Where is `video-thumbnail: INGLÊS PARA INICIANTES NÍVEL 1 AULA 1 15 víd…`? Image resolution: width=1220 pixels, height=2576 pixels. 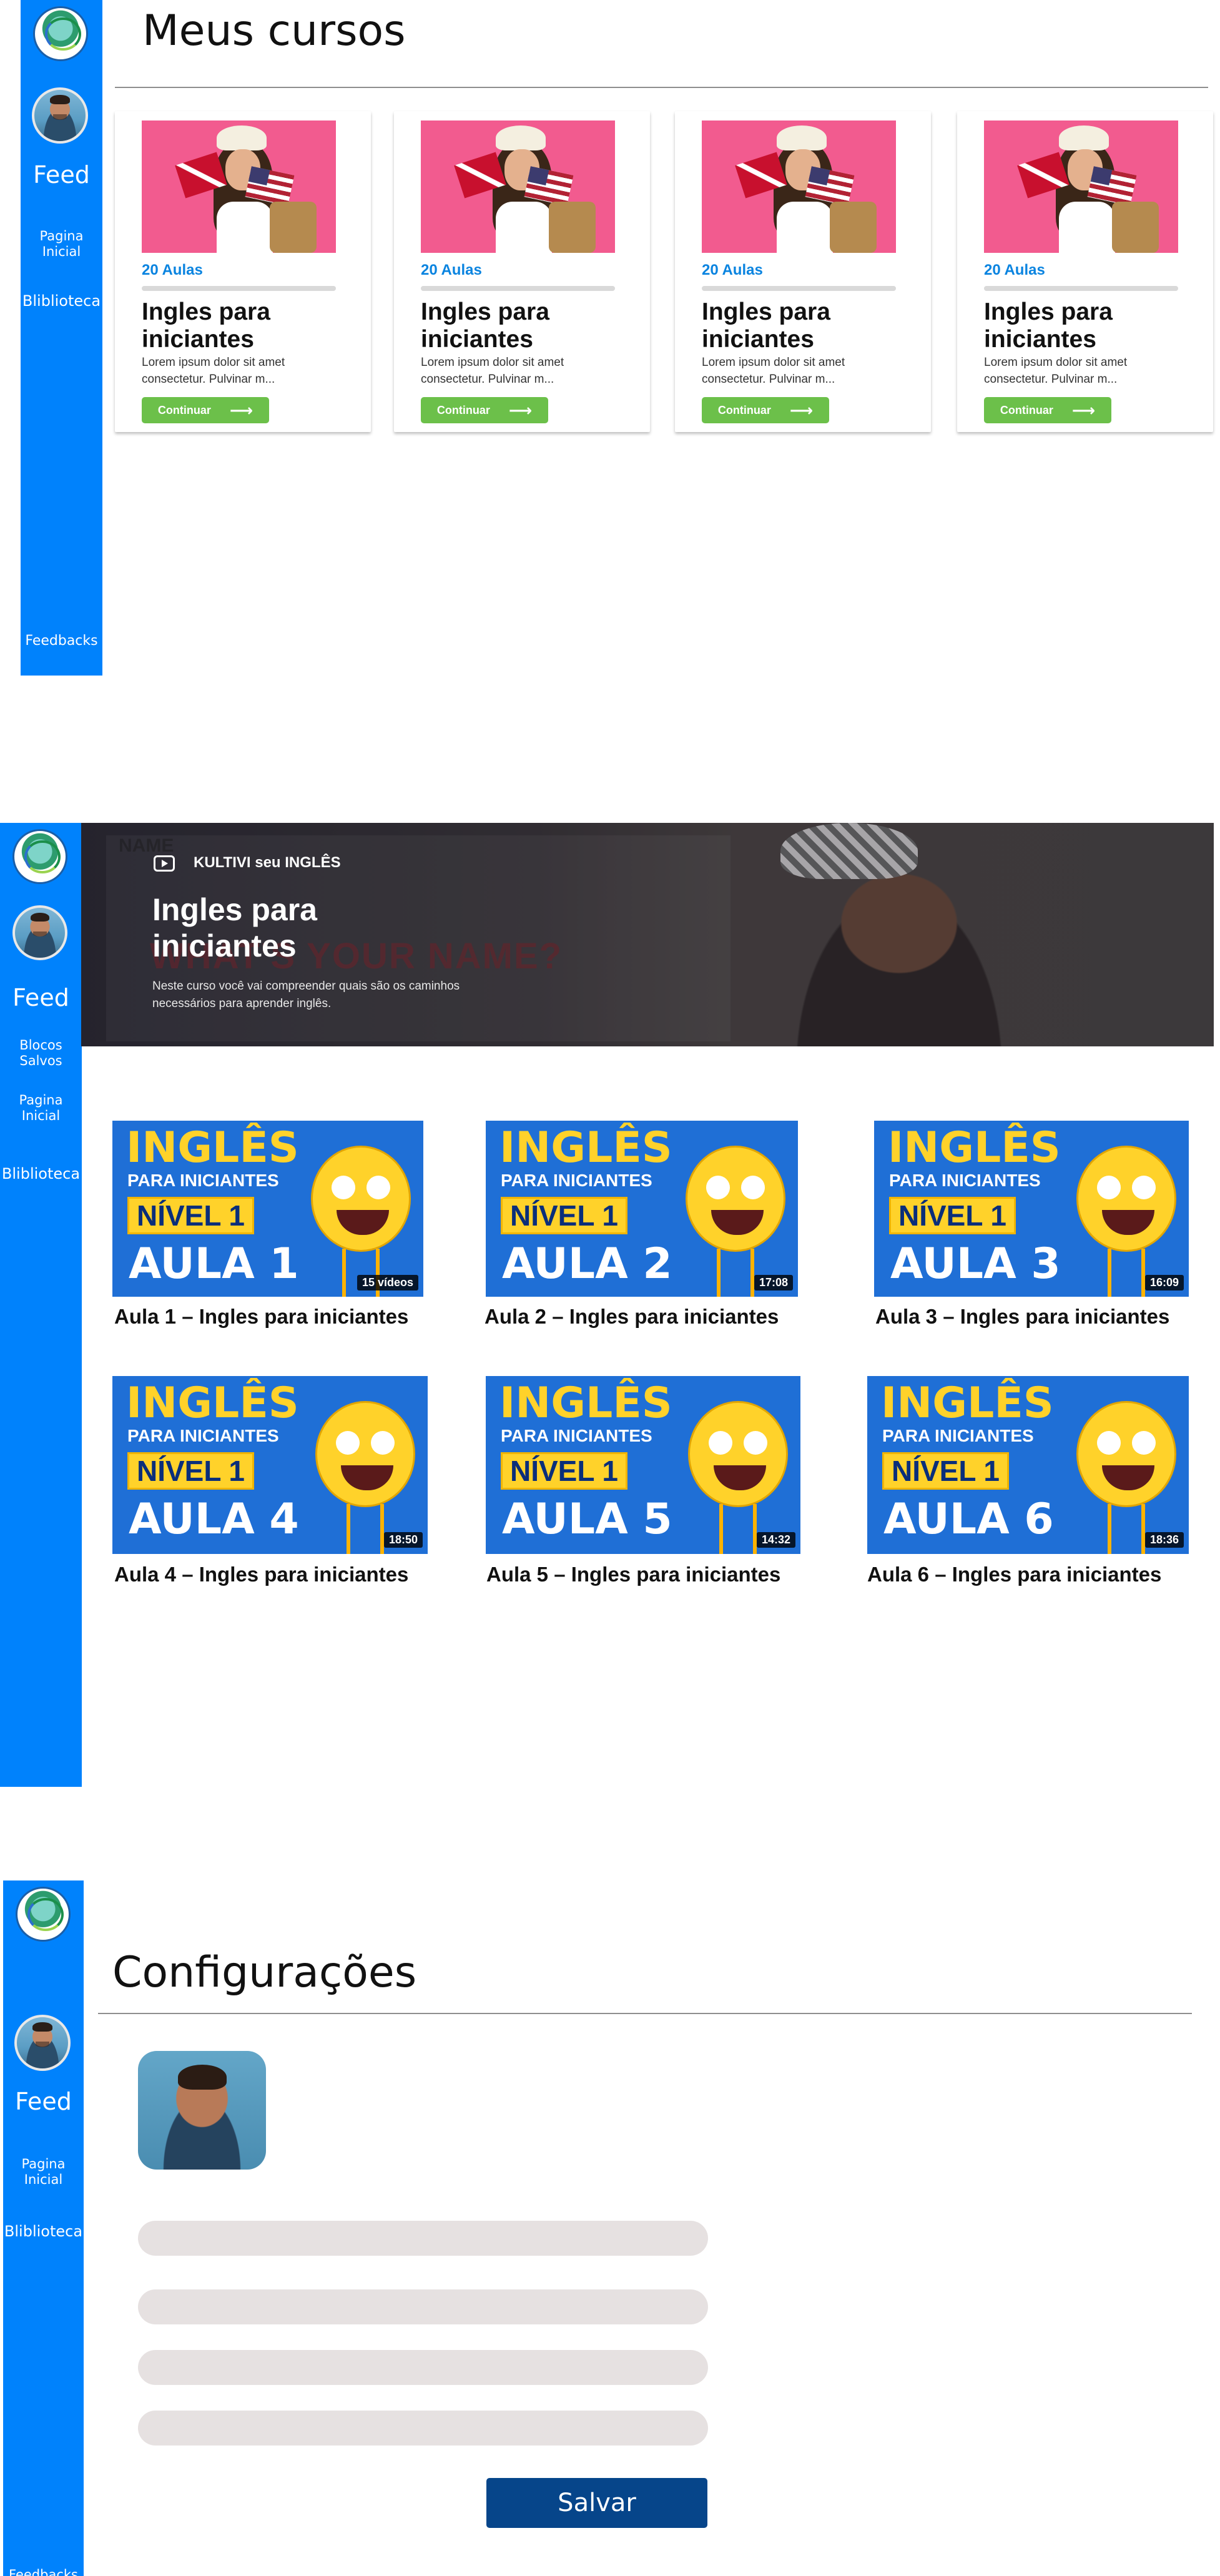 video-thumbnail: INGLÊS PARA INICIANTES NÍVEL 1 AULA 1 15 víd… is located at coordinates (267, 1209).